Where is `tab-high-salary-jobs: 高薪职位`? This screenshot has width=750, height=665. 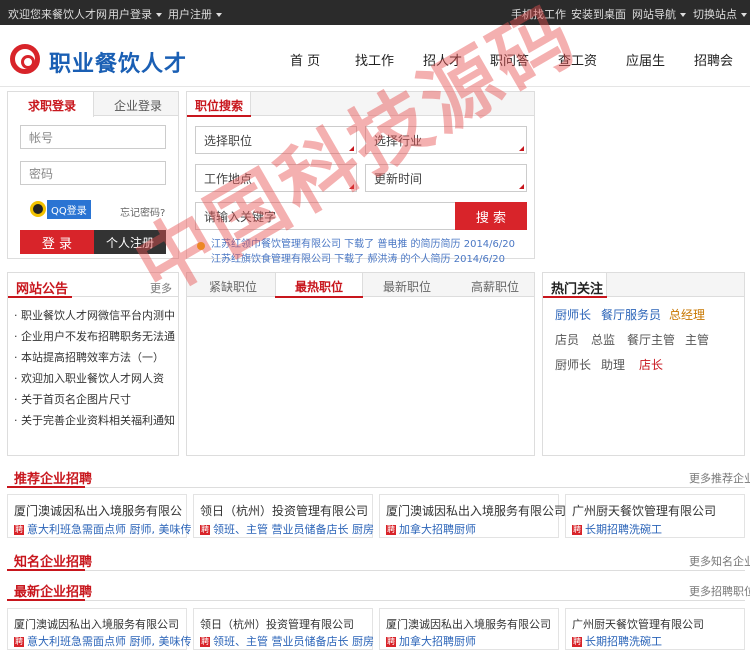 tab-high-salary-jobs: 高薪职位 is located at coordinates (495, 286).